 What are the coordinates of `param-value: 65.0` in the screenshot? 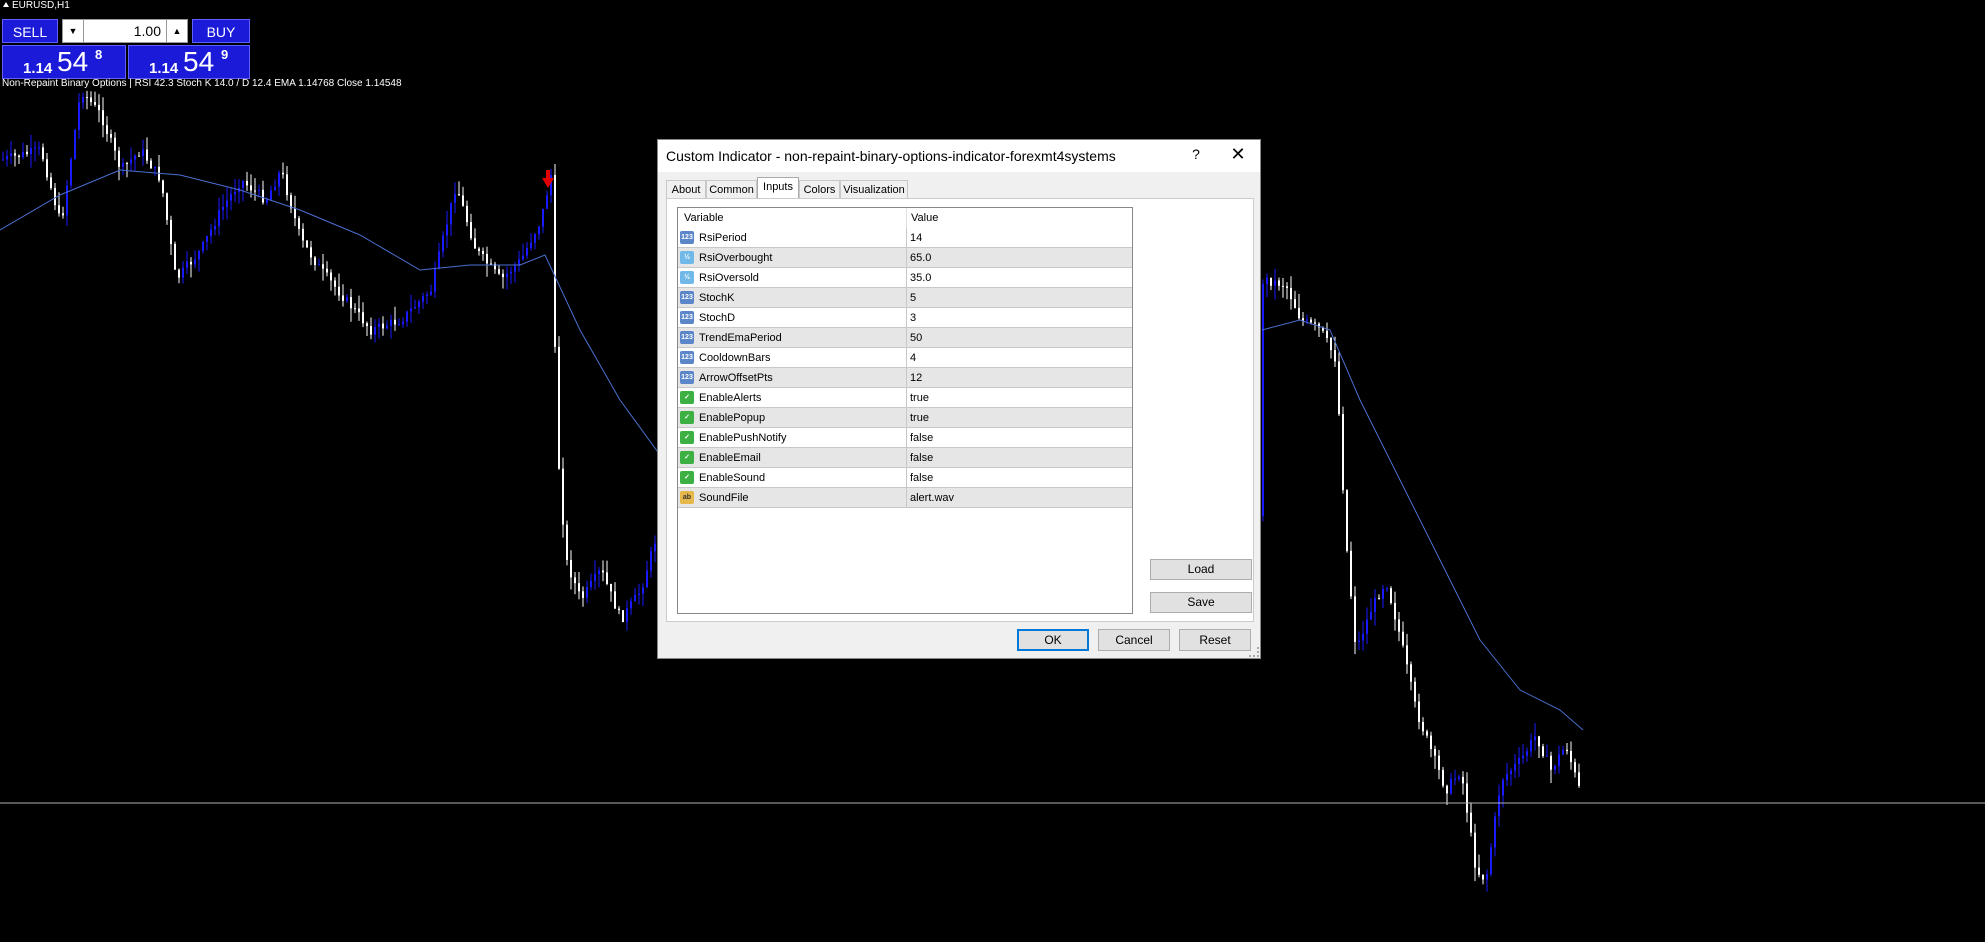 It's located at (1019, 257).